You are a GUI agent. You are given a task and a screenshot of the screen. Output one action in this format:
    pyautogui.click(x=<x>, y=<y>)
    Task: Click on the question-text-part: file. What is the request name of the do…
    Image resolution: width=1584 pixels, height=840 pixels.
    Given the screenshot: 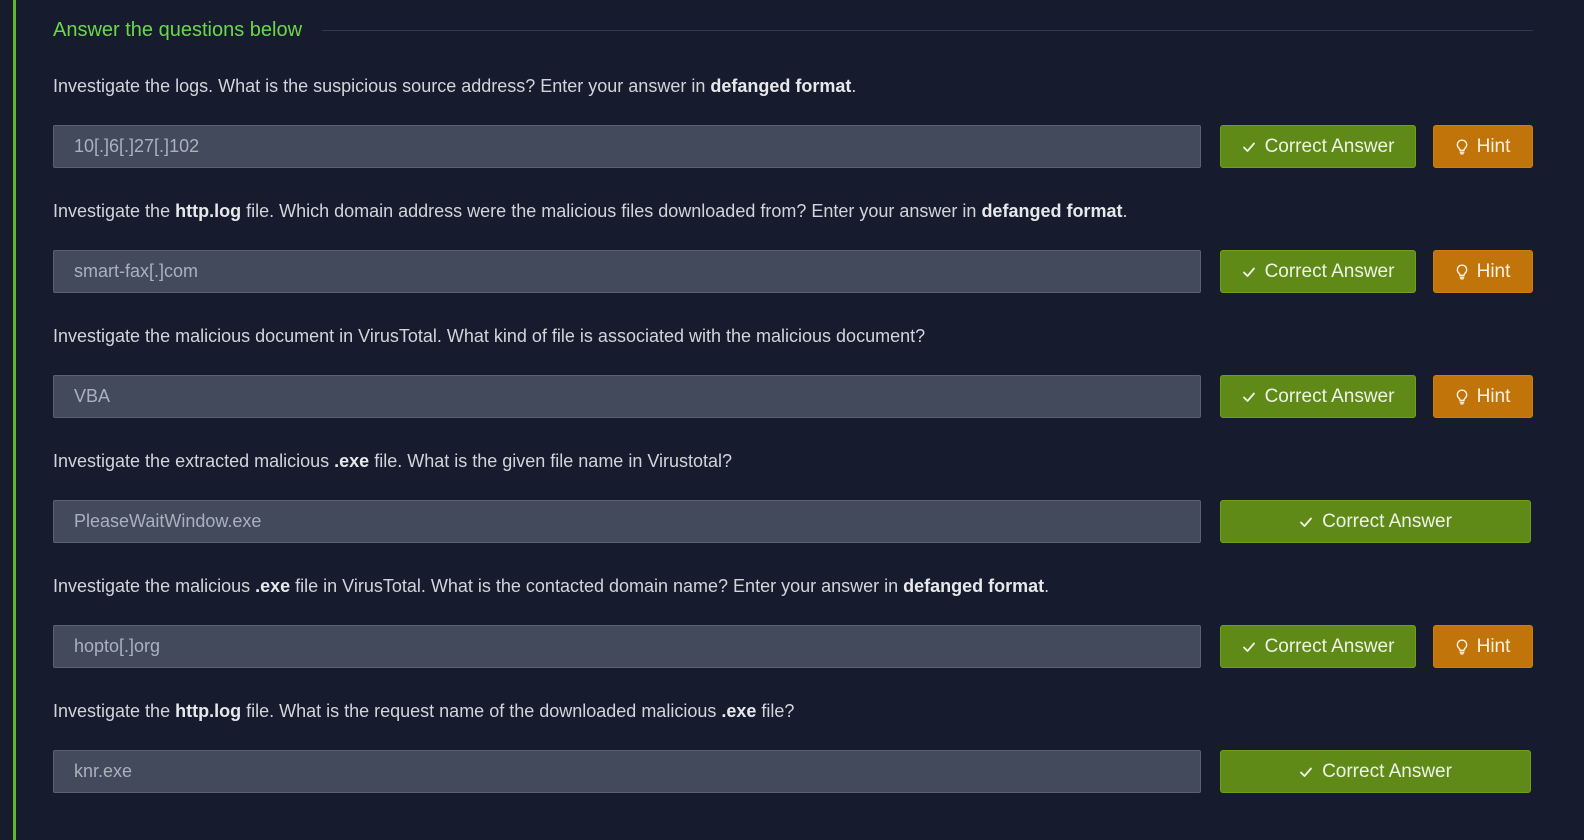 What is the action you would take?
    pyautogui.click(x=481, y=711)
    